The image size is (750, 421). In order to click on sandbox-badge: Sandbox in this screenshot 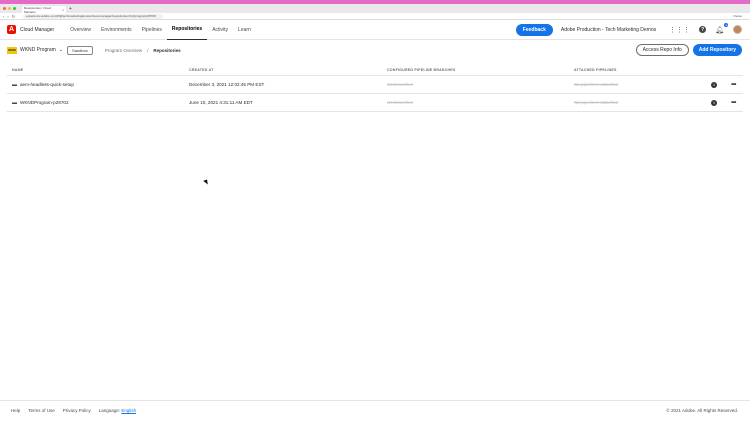, I will do `click(80, 50)`.